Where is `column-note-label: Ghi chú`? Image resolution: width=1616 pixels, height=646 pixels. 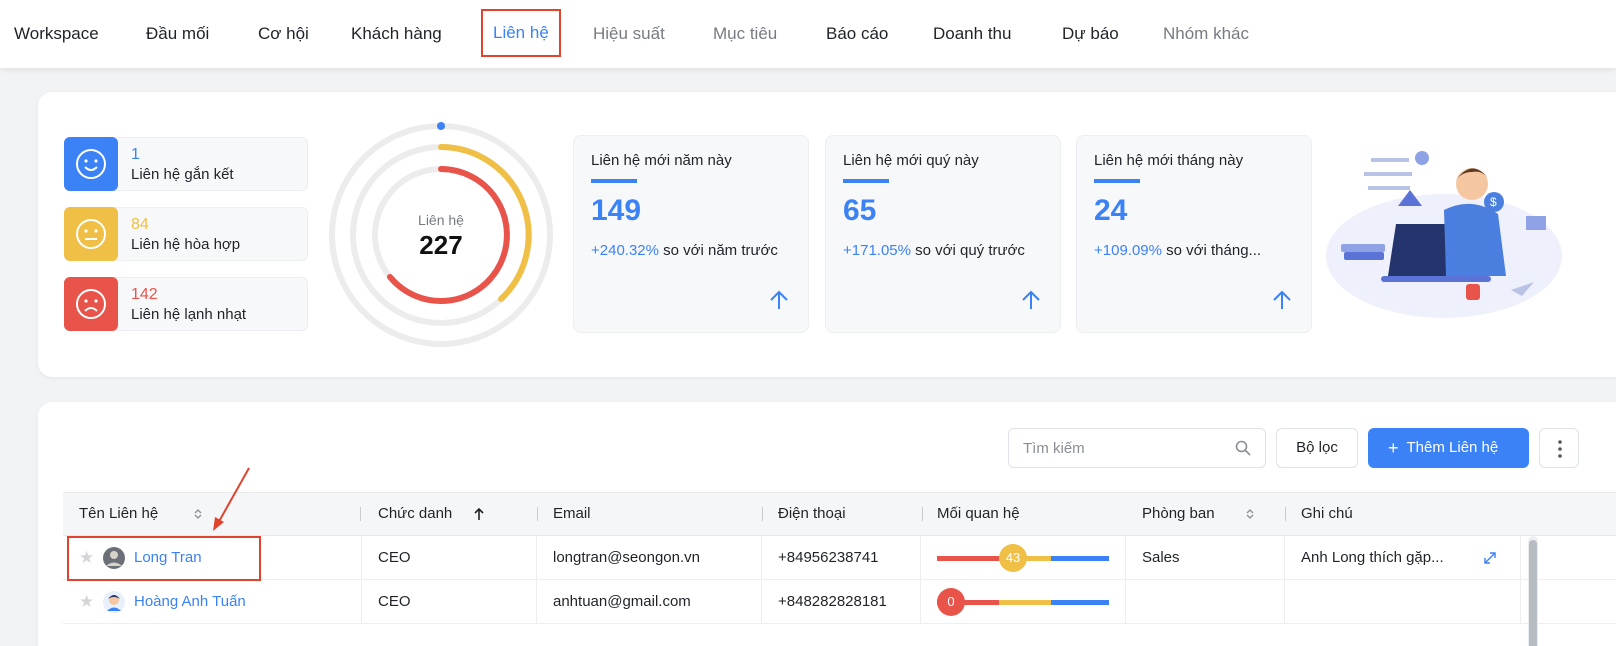 column-note-label: Ghi chú is located at coordinates (1327, 513).